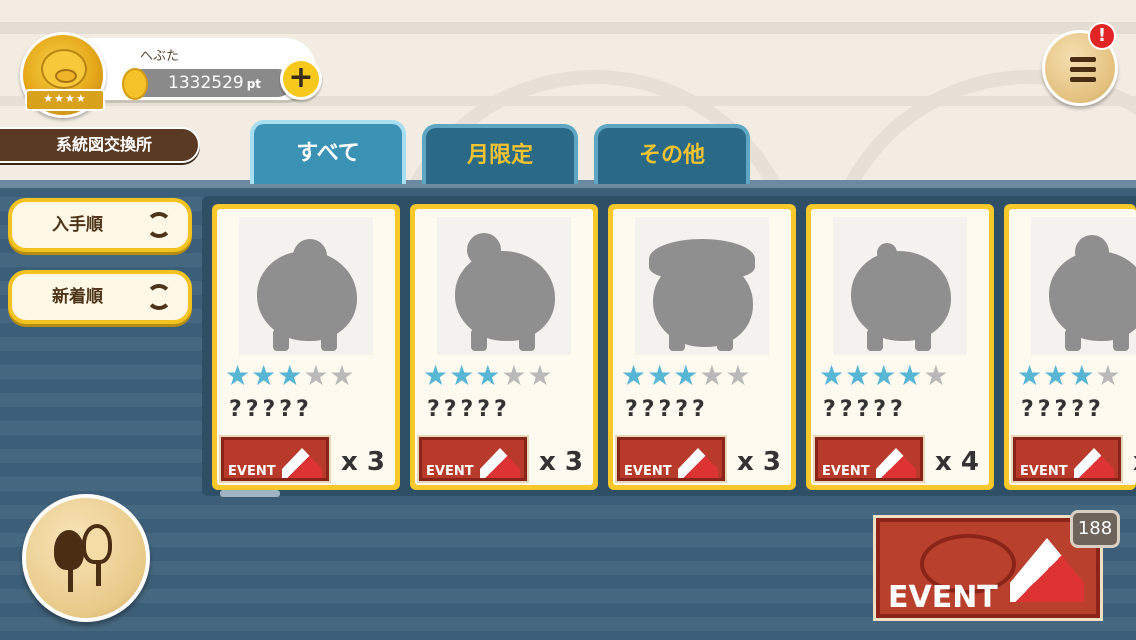  I want to click on card: ★★★★★ ????? EVENT x 4, so click(900, 347).